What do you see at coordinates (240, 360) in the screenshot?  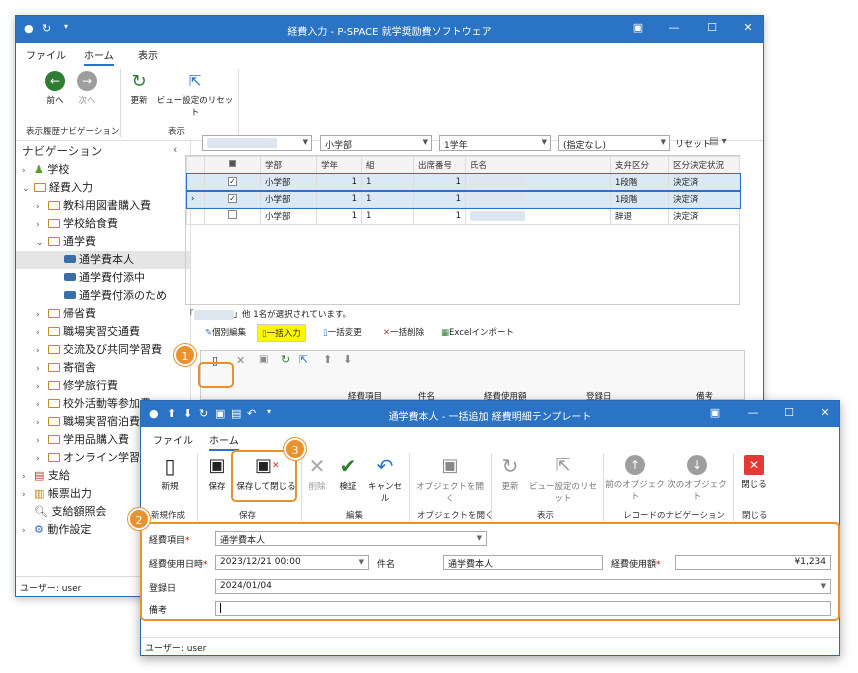 I see `delete-icon: ✕` at bounding box center [240, 360].